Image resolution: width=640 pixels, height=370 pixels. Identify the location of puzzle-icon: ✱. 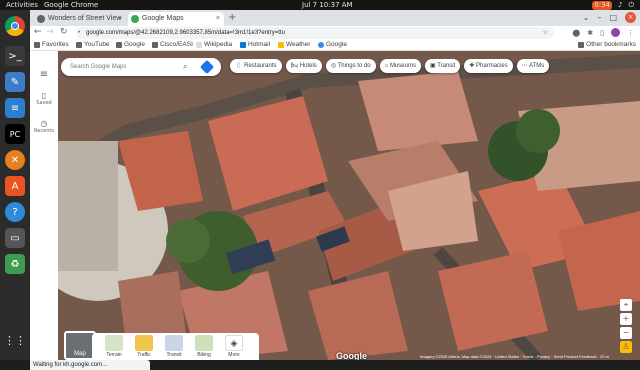
(590, 33).